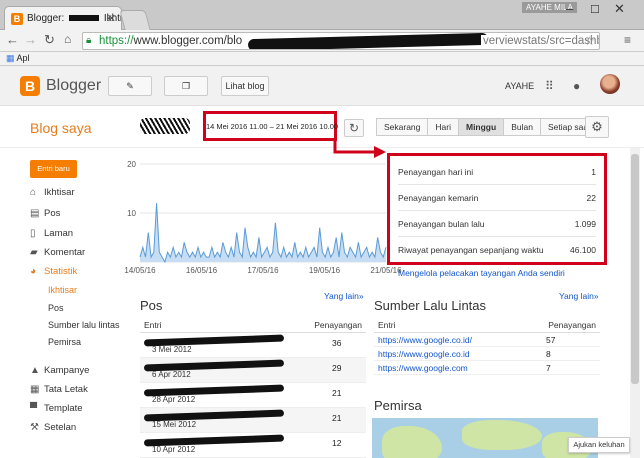  What do you see at coordinates (579, 296) in the screenshot?
I see `traffic-more-link: Yang lain»` at bounding box center [579, 296].